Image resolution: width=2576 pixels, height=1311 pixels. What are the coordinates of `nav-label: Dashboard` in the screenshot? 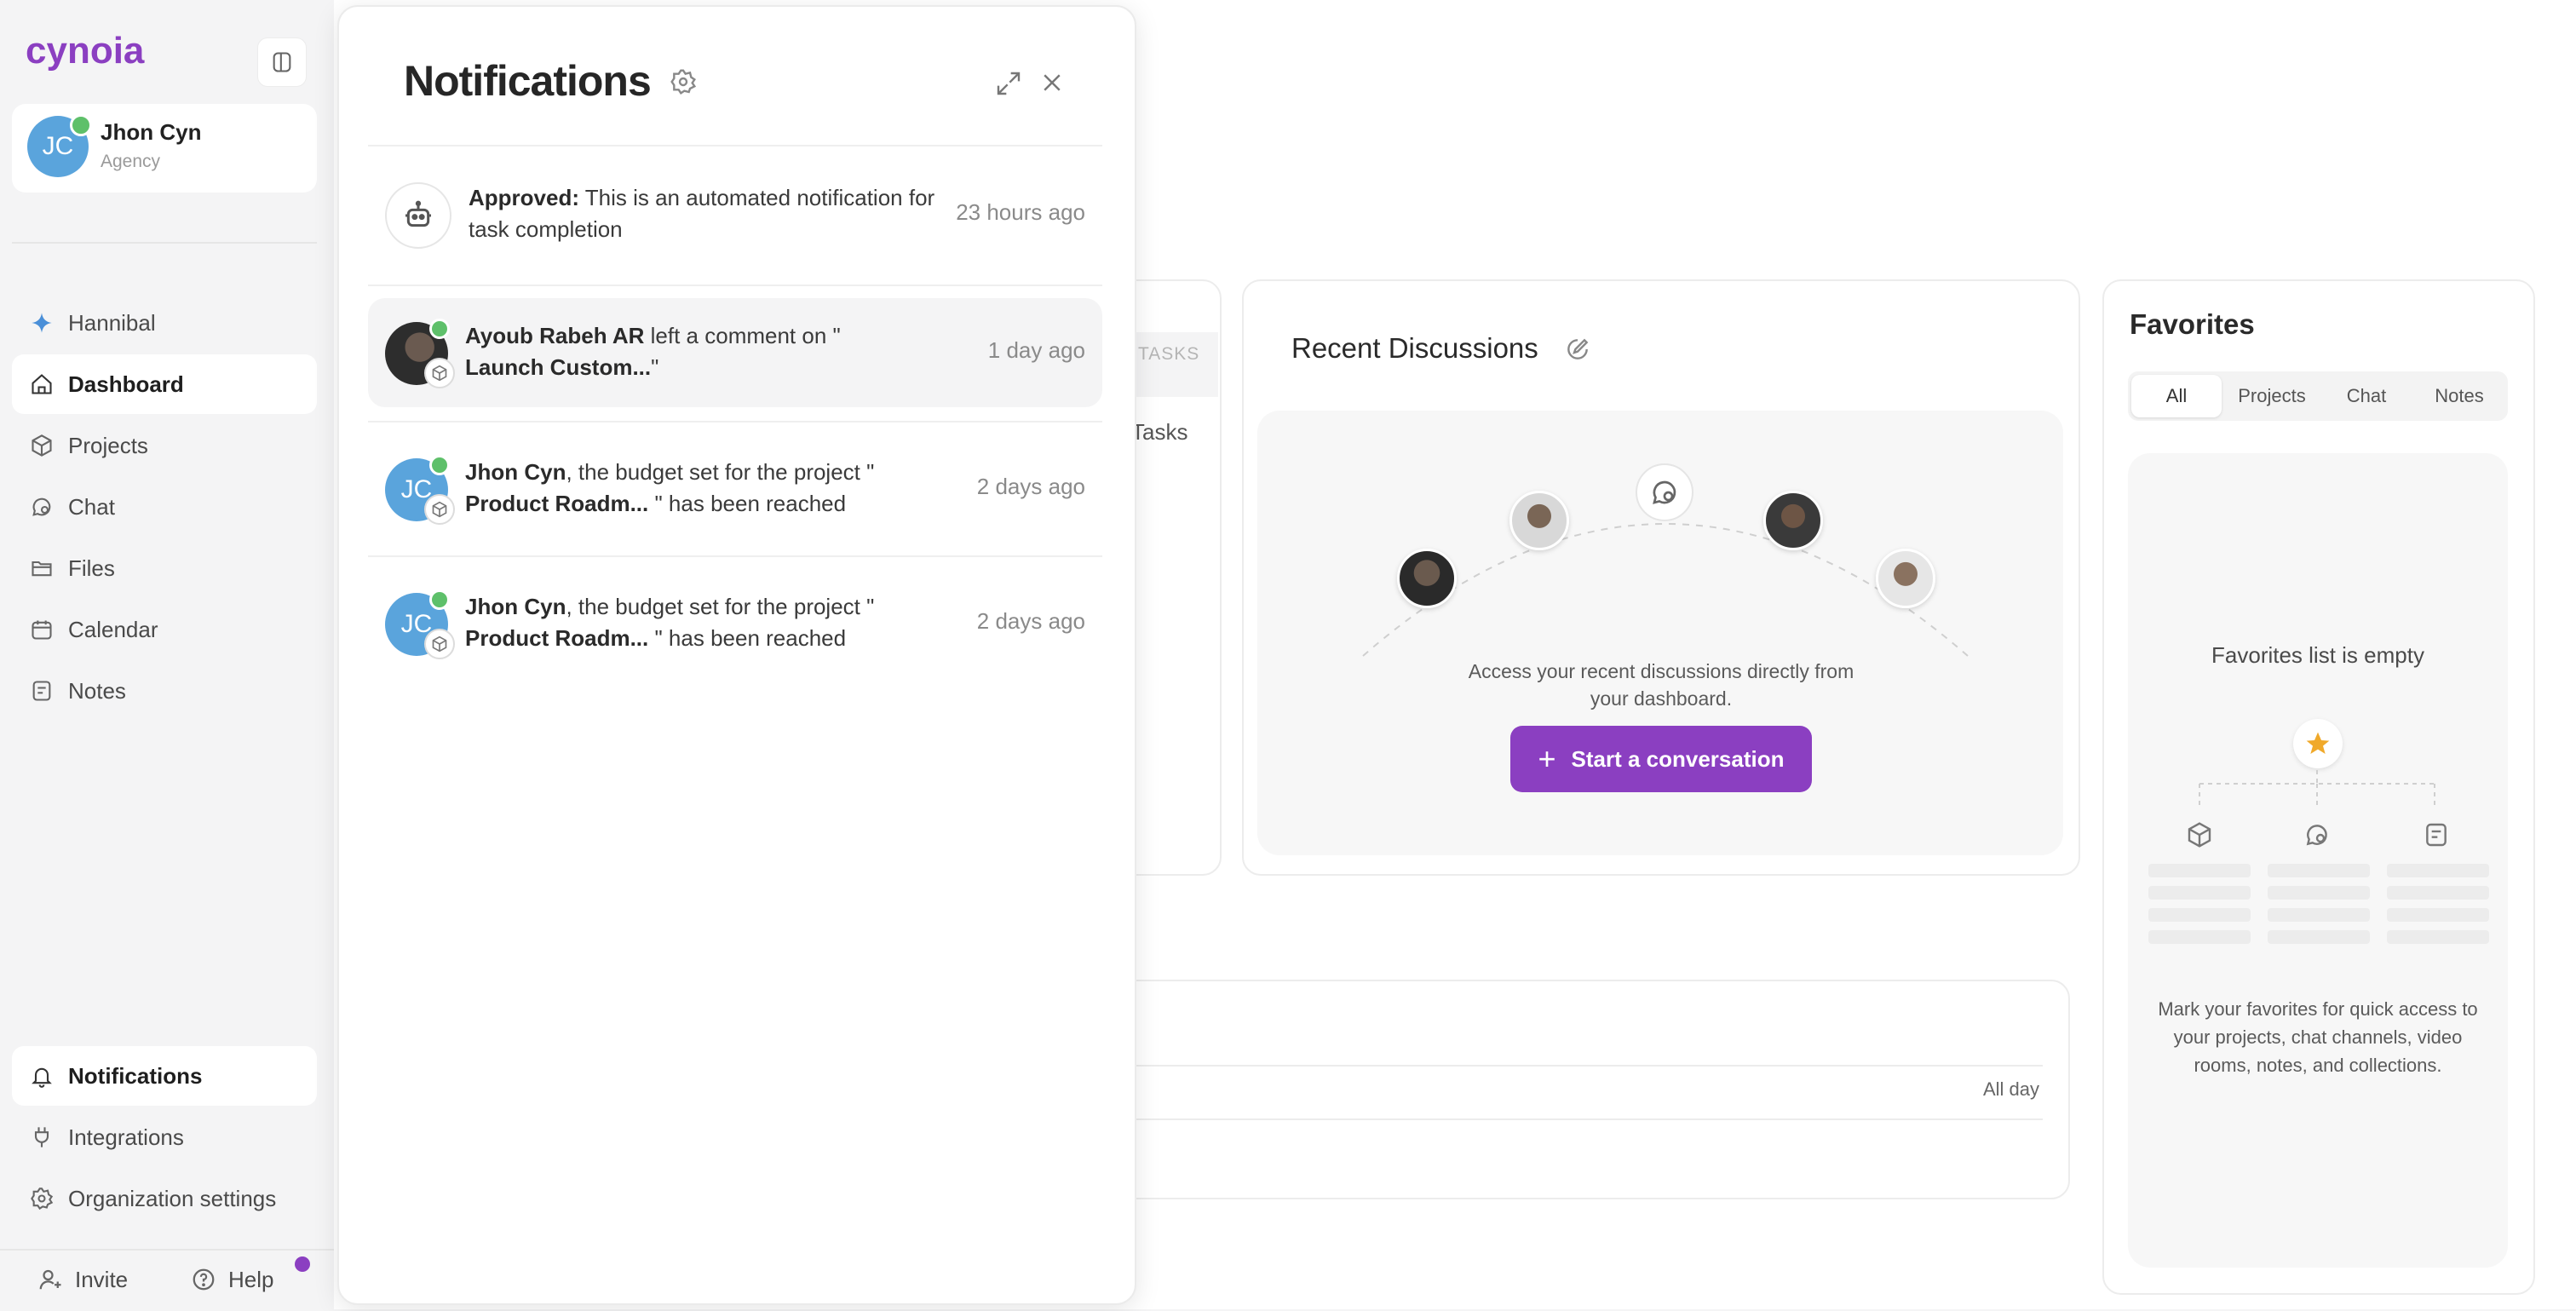 It's located at (126, 384).